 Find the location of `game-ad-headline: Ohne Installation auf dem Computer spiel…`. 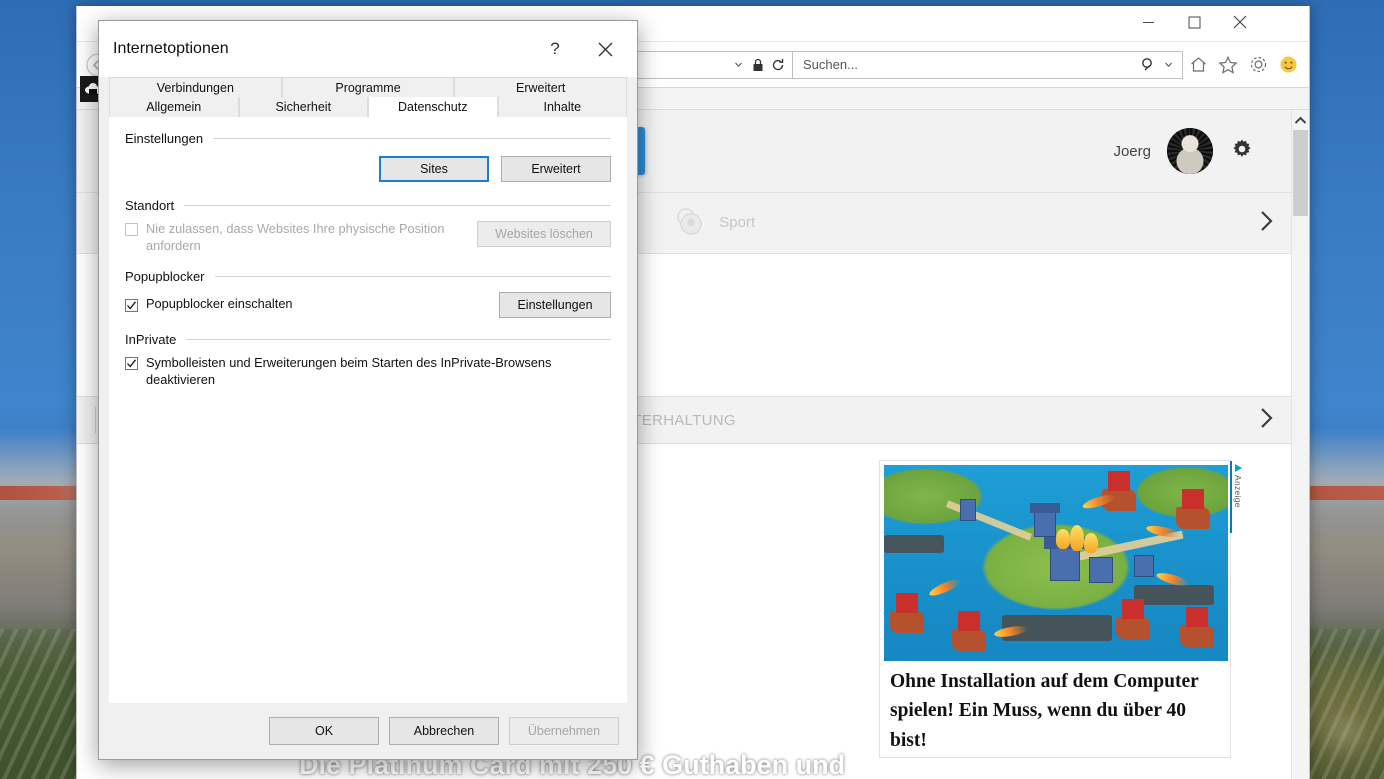

game-ad-headline: Ohne Installation auf dem Computer spiel… is located at coordinates (1044, 711).